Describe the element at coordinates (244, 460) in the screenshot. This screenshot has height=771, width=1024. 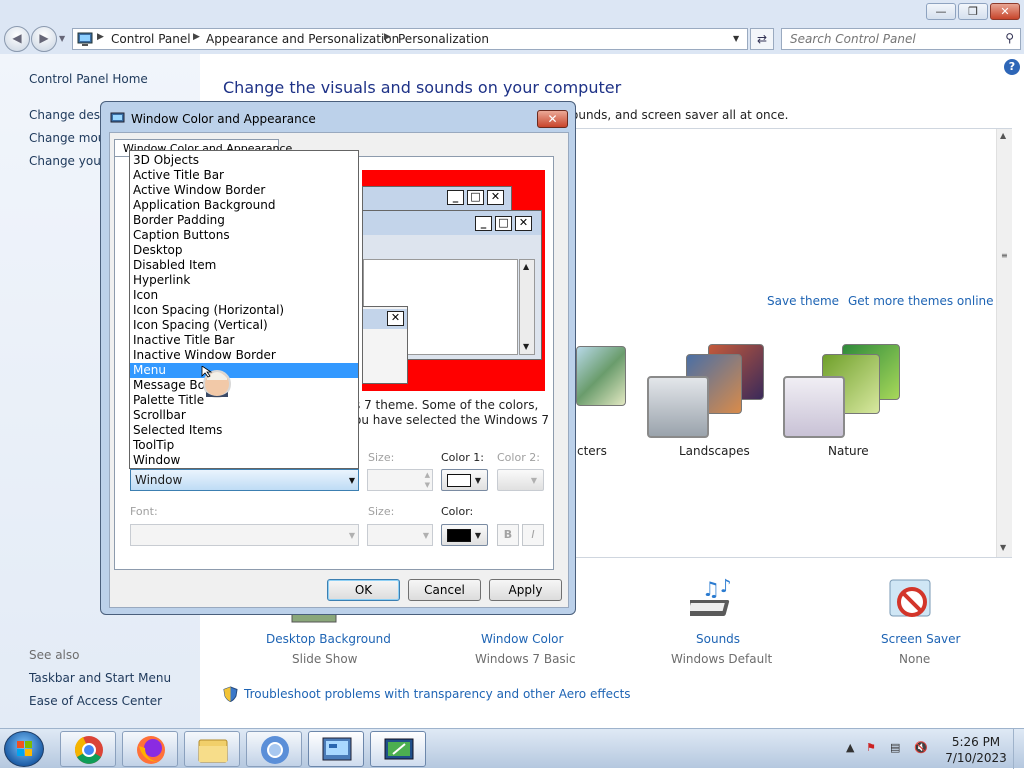
I see `dropdown-item: Window` at that location.